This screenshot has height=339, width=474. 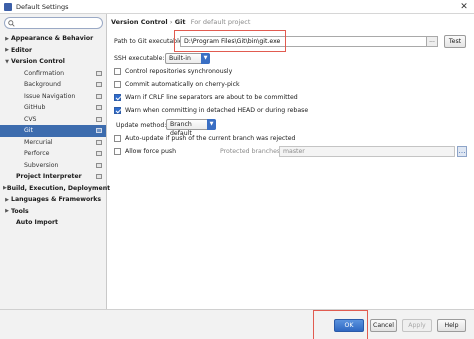 What do you see at coordinates (53, 212) in the screenshot?
I see `sidebar-item-tools: ▶ Tools` at bounding box center [53, 212].